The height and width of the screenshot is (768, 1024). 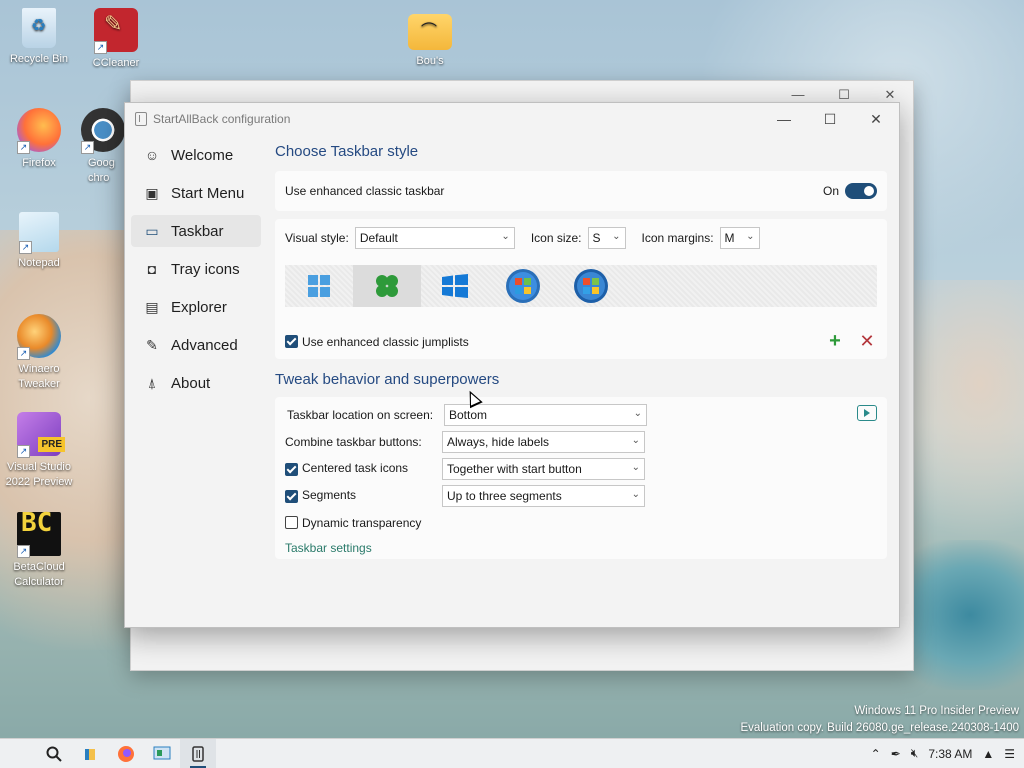 I want to click on pen-icon: ✒, so click(x=896, y=754).